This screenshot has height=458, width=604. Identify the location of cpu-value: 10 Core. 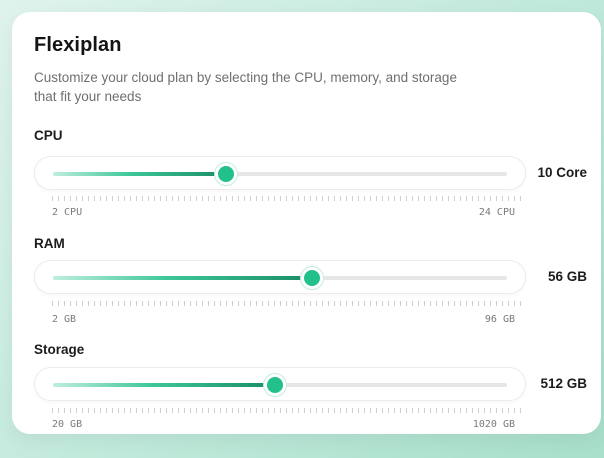
(562, 172).